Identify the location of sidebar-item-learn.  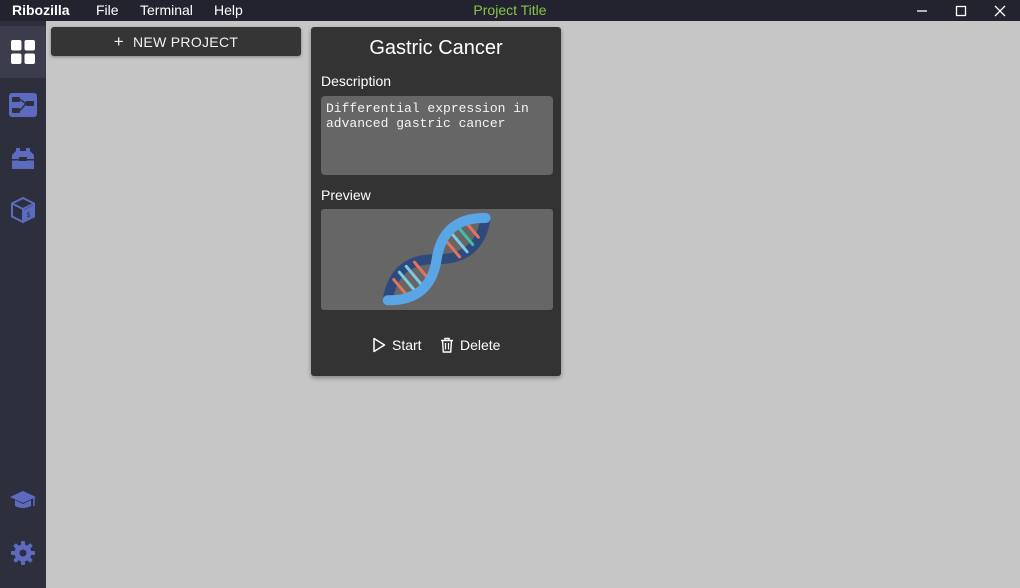
(23, 500).